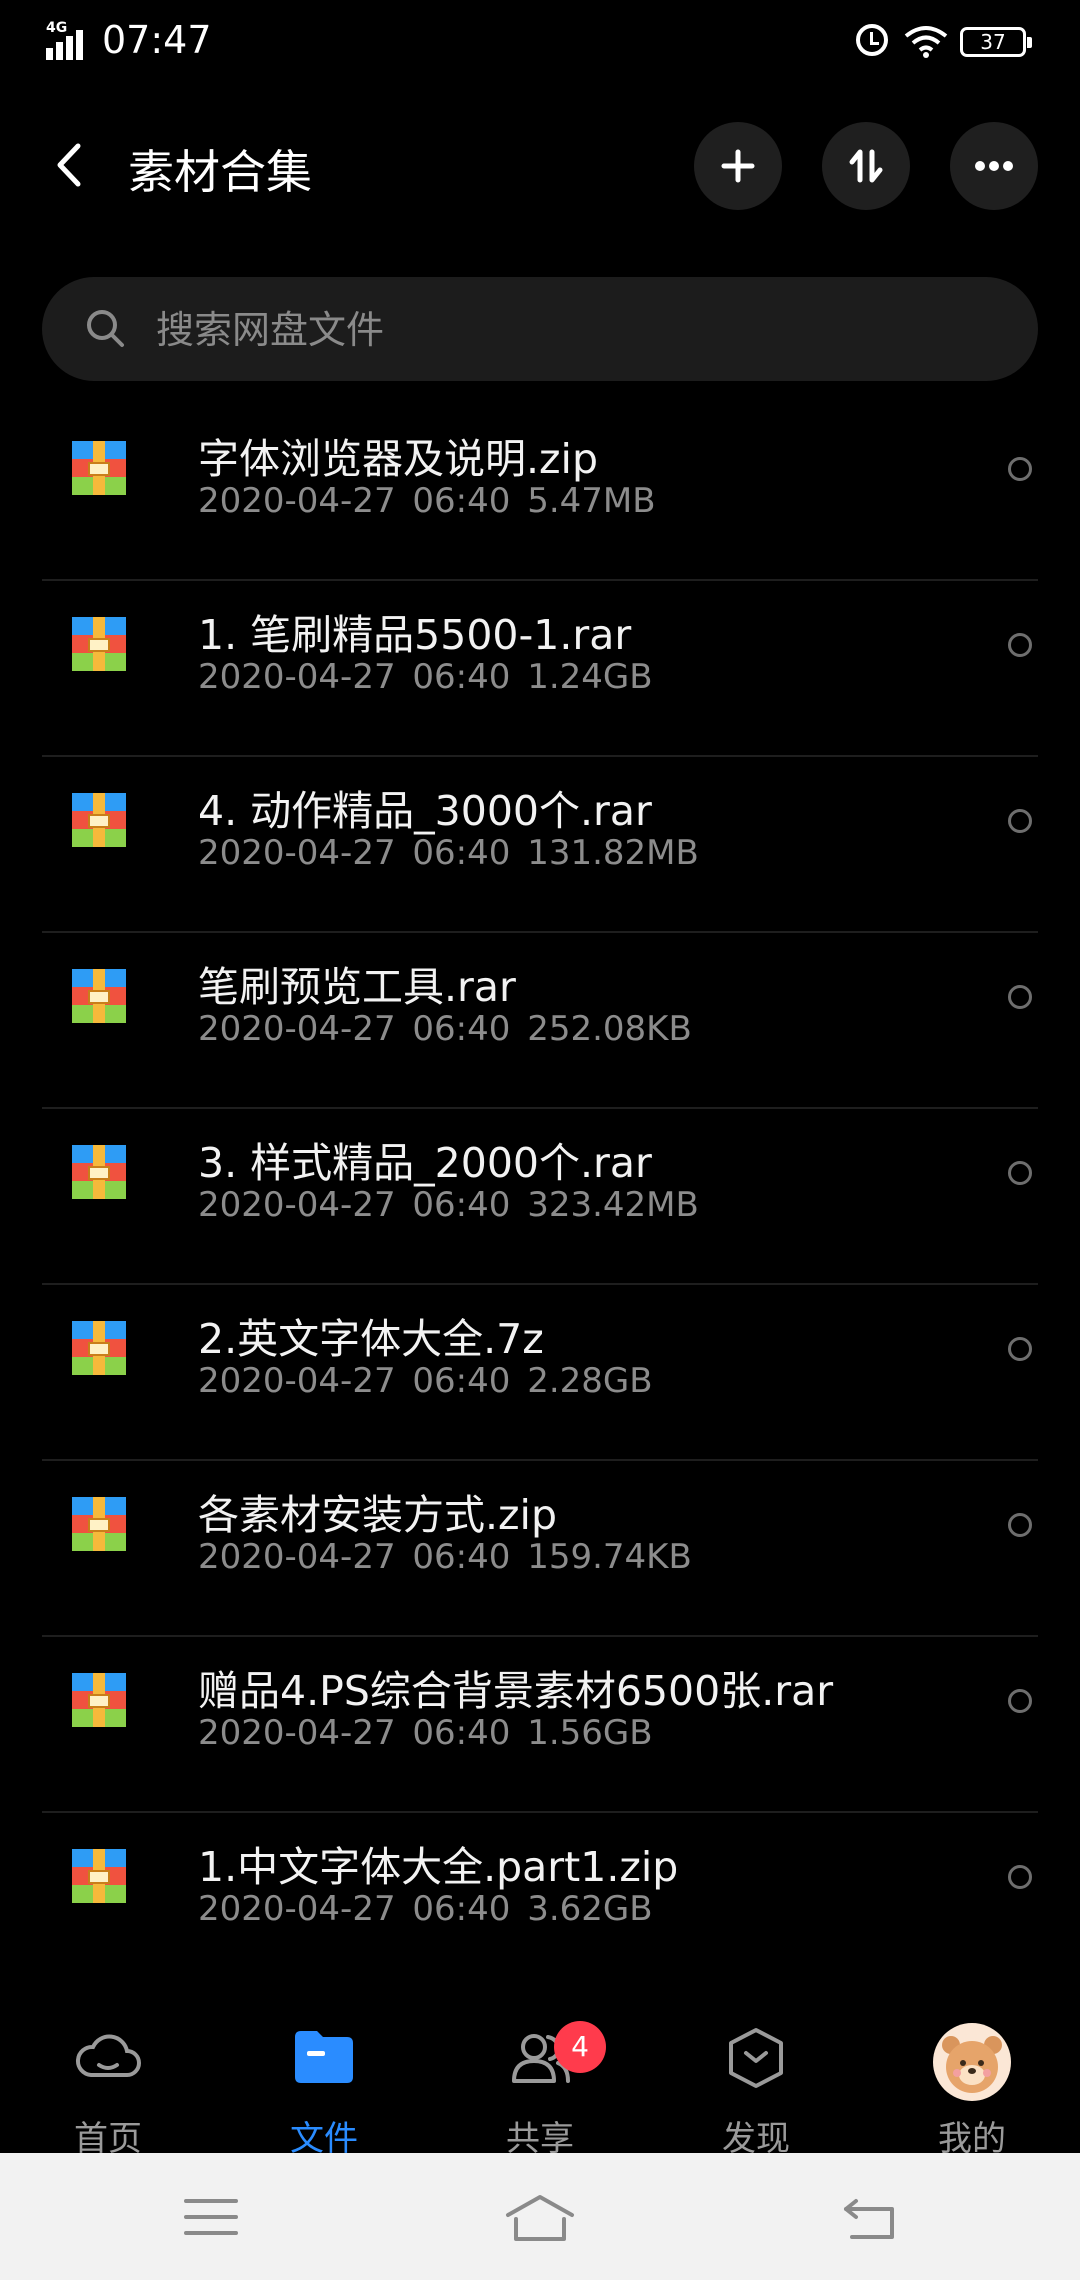  I want to click on file-meta: 2020-04-27 06:40 323.42MB, so click(448, 1205).